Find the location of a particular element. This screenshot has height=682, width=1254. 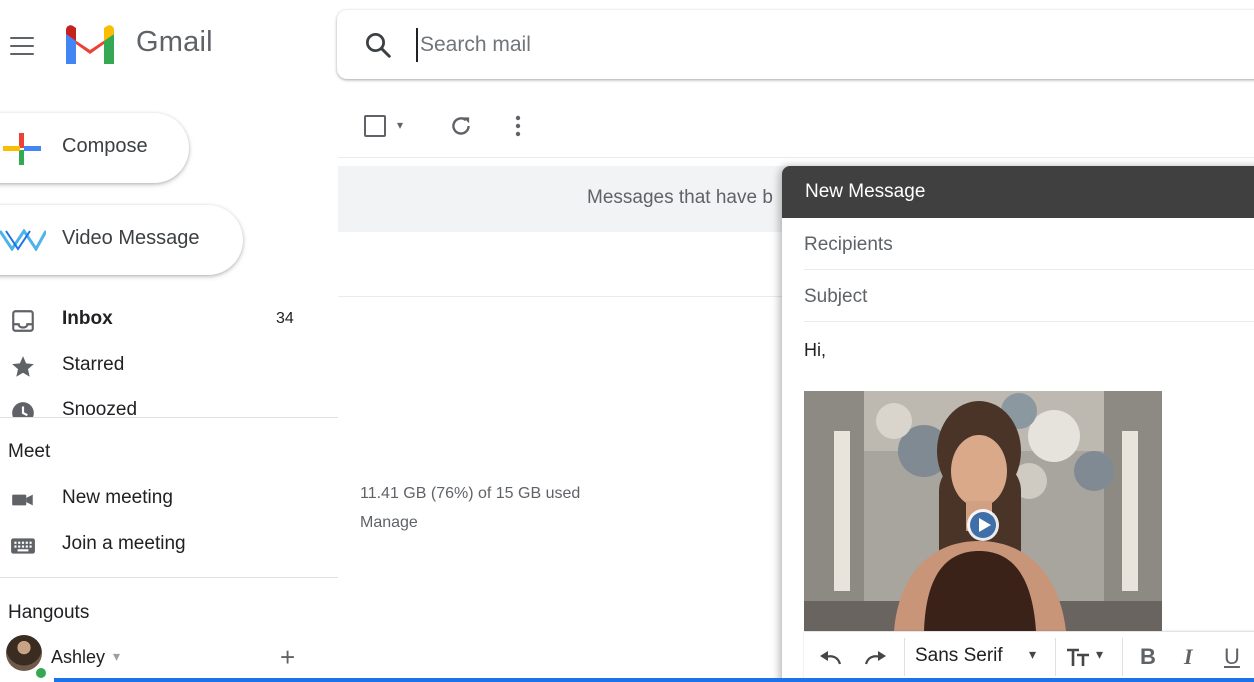

select-all-checkbox is located at coordinates (375, 126).